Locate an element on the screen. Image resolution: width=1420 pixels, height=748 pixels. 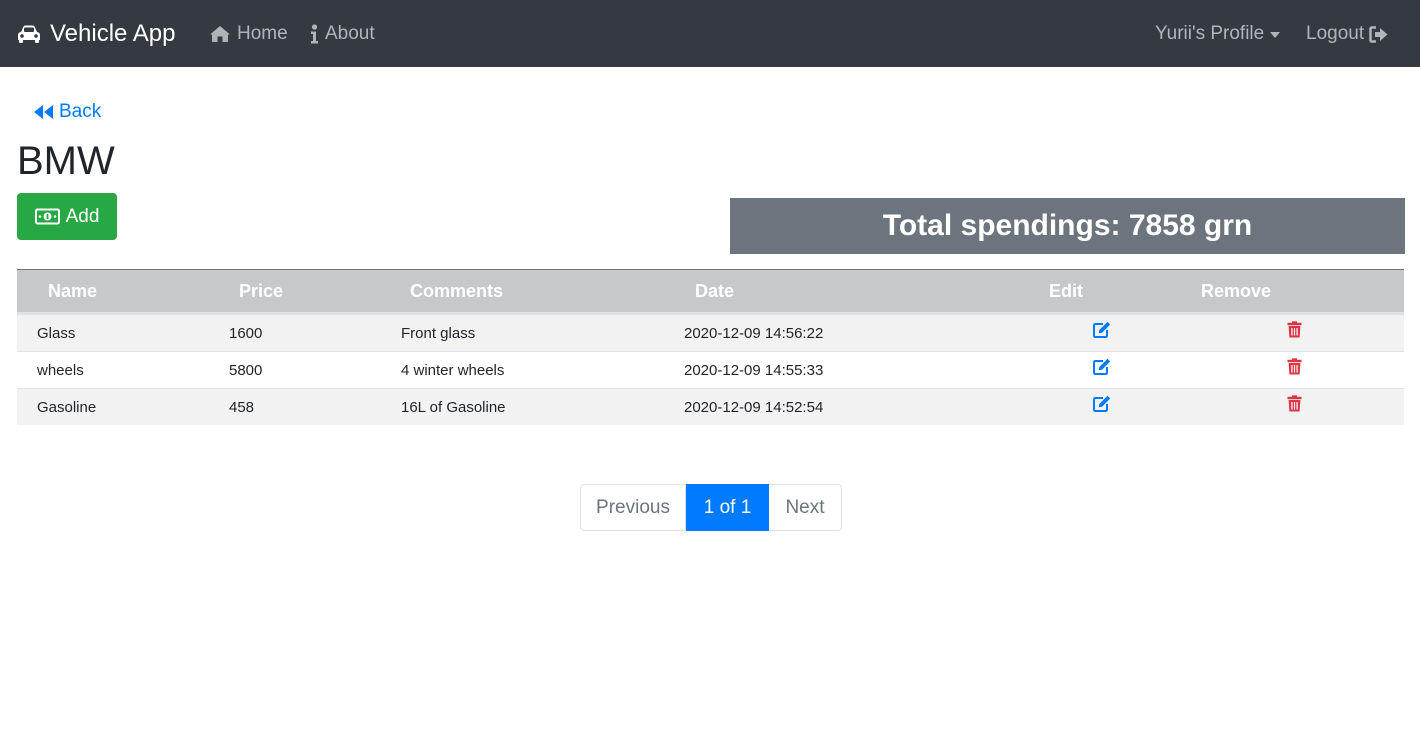
cell-price: 458 is located at coordinates (242, 407).